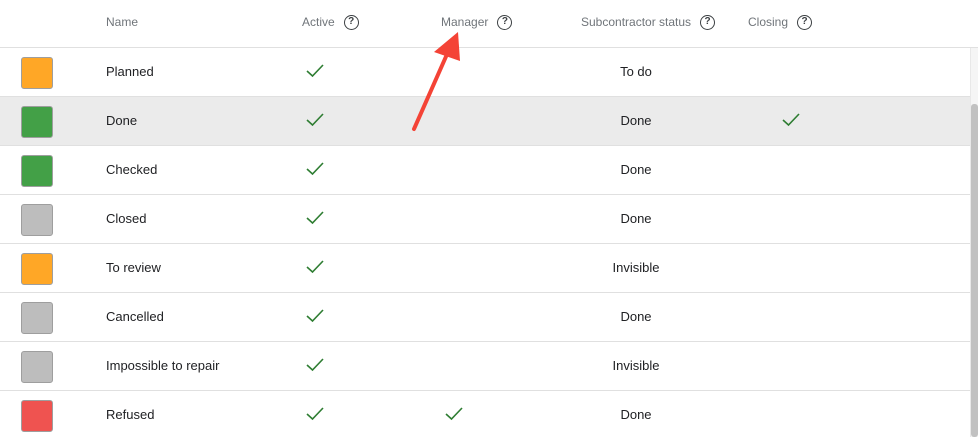 This screenshot has height=437, width=978. What do you see at coordinates (133, 267) in the screenshot?
I see `status-name: To review` at bounding box center [133, 267].